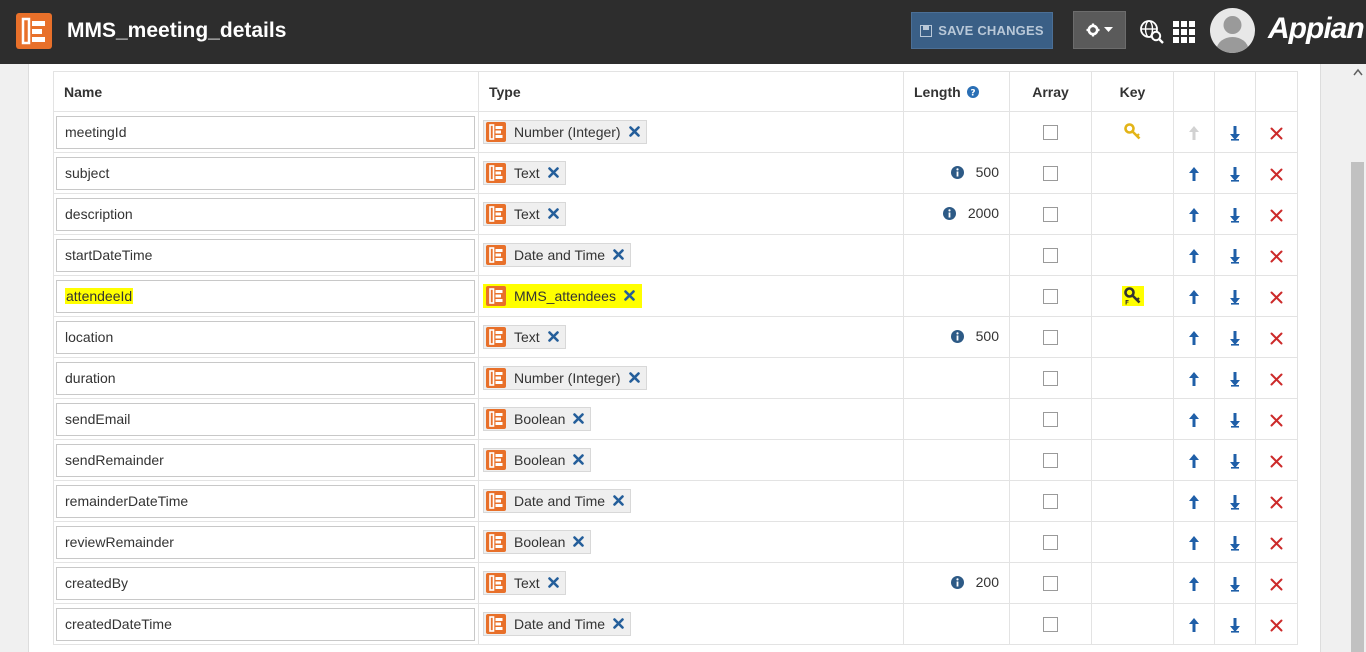 This screenshot has width=1366, height=652. Describe the element at coordinates (265, 501) in the screenshot. I see `field-name-input: remainderDateTime` at that location.